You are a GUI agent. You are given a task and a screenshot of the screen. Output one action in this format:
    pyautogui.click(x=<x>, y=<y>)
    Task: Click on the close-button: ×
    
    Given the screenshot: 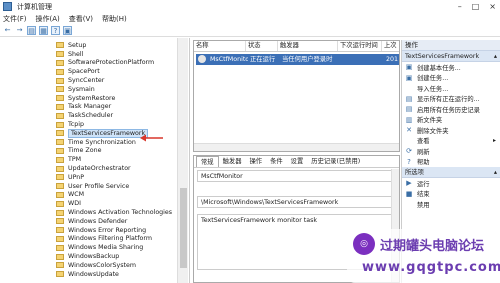 What is the action you would take?
    pyautogui.click(x=492, y=6)
    